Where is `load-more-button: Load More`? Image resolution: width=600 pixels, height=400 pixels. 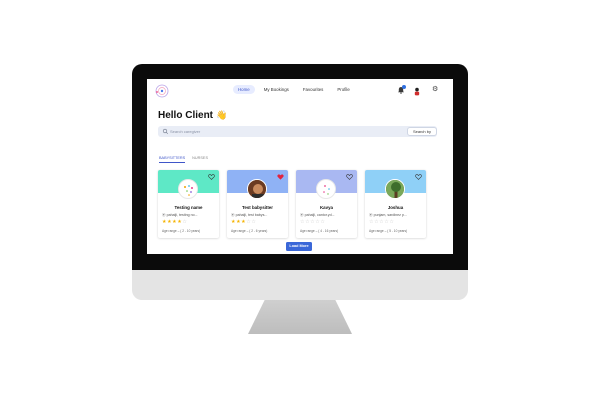 load-more-button: Load More is located at coordinates (299, 246).